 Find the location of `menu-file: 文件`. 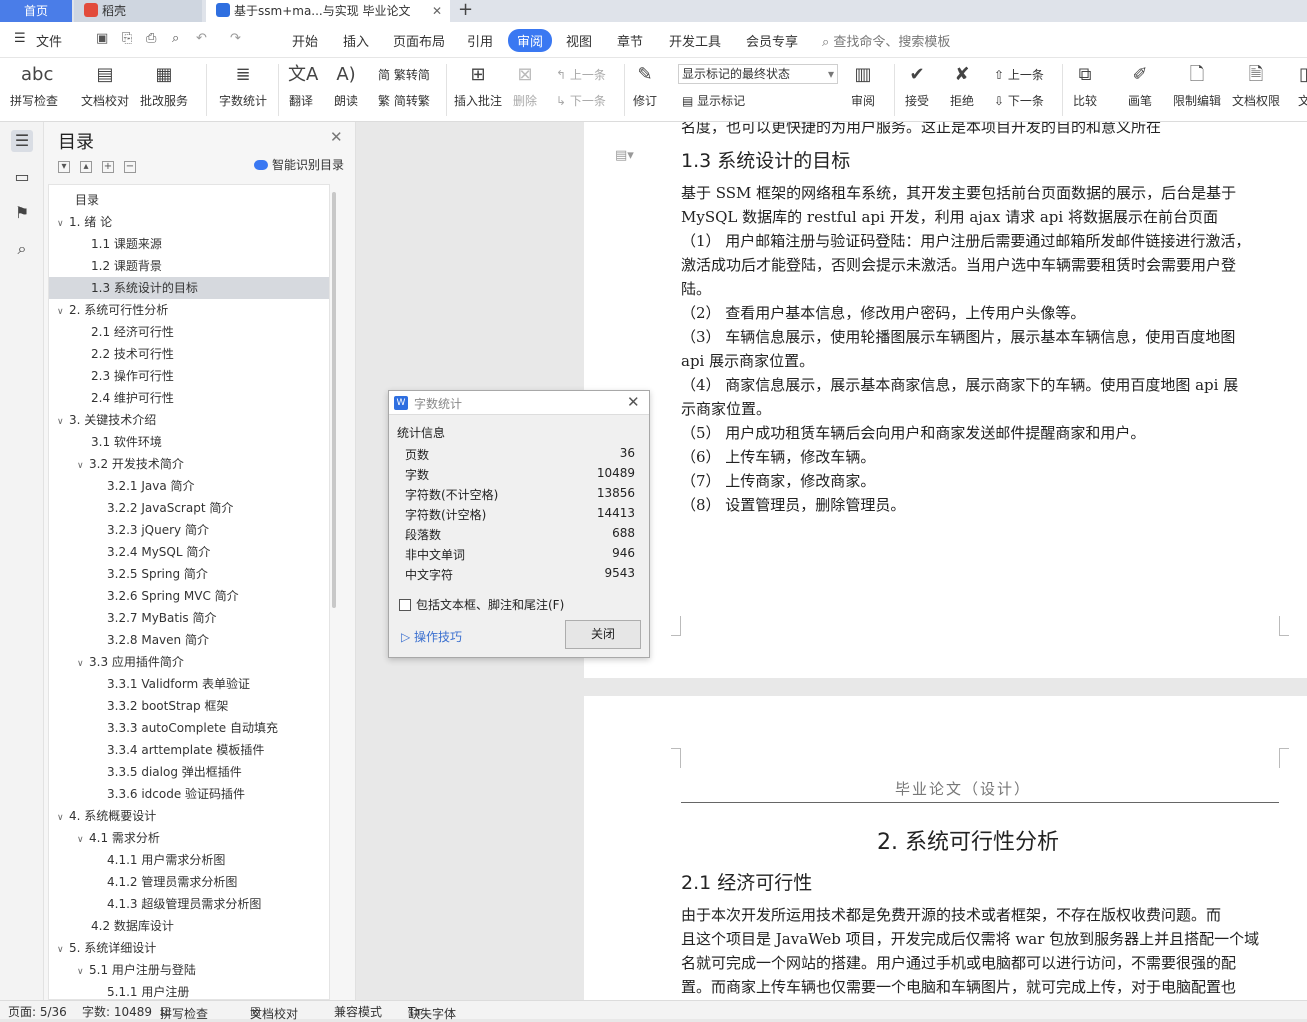

menu-file: 文件 is located at coordinates (49, 40).